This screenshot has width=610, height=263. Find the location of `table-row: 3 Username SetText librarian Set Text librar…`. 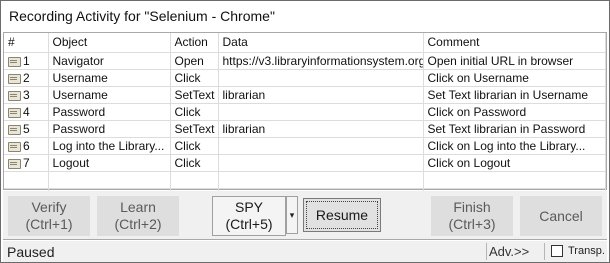

table-row: 3 Username SetText librarian Set Text librar… is located at coordinates (305, 95).